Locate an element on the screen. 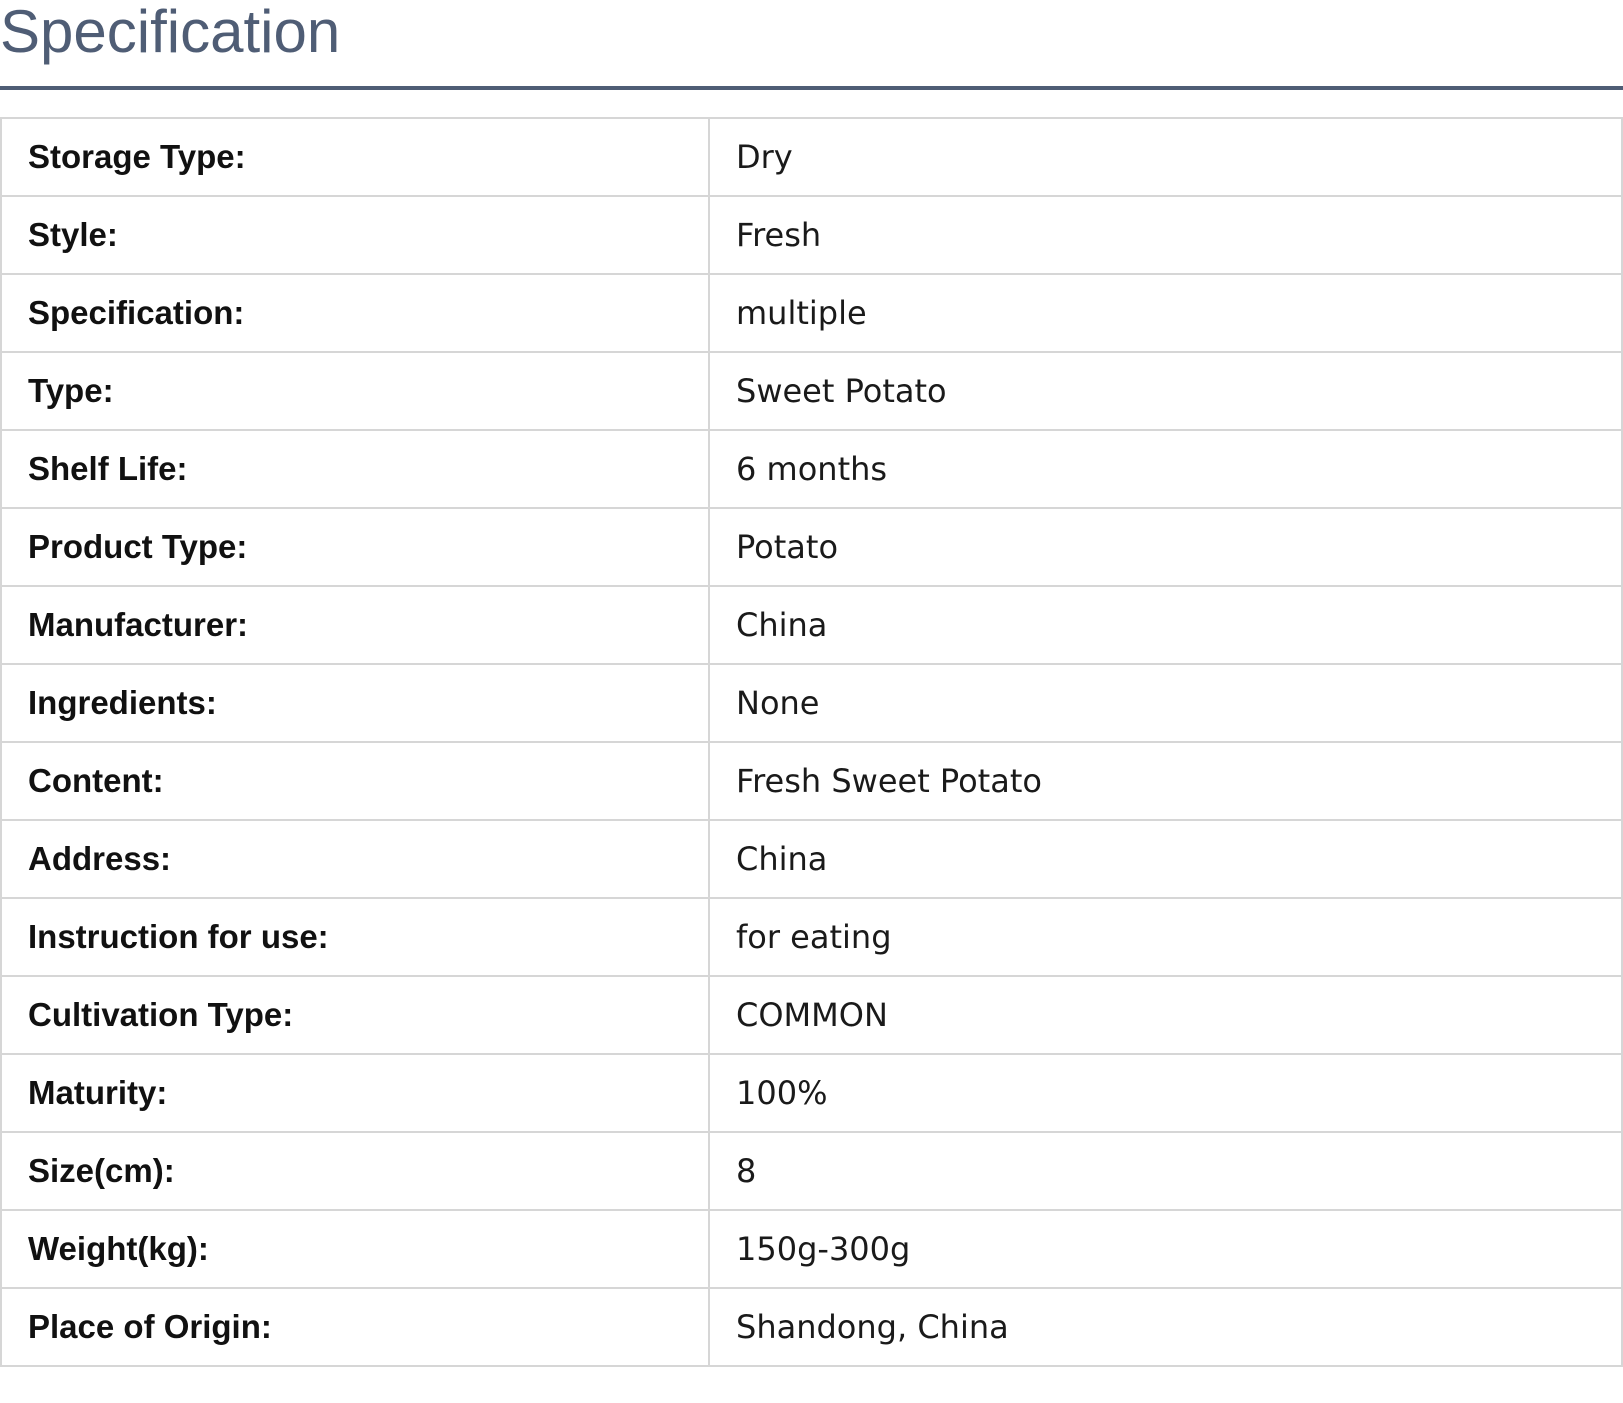 This screenshot has width=1623, height=1403. spec-value: Fresh Sweet Potato is located at coordinates (1165, 781).